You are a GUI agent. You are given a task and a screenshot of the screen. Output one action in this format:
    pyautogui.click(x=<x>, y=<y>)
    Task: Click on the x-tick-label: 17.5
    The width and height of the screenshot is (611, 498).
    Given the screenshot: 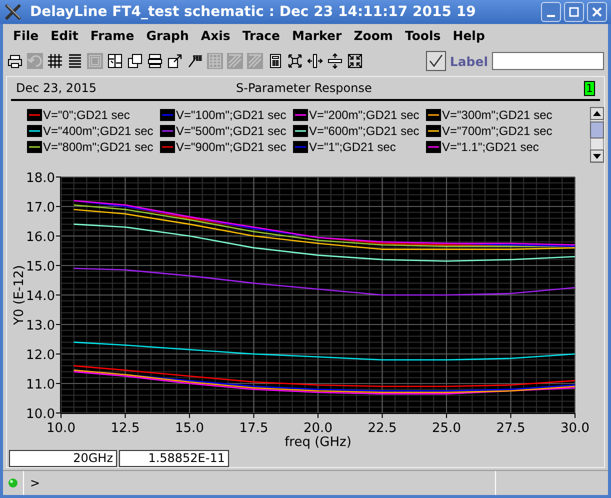 What is the action you would take?
    pyautogui.click(x=253, y=428)
    